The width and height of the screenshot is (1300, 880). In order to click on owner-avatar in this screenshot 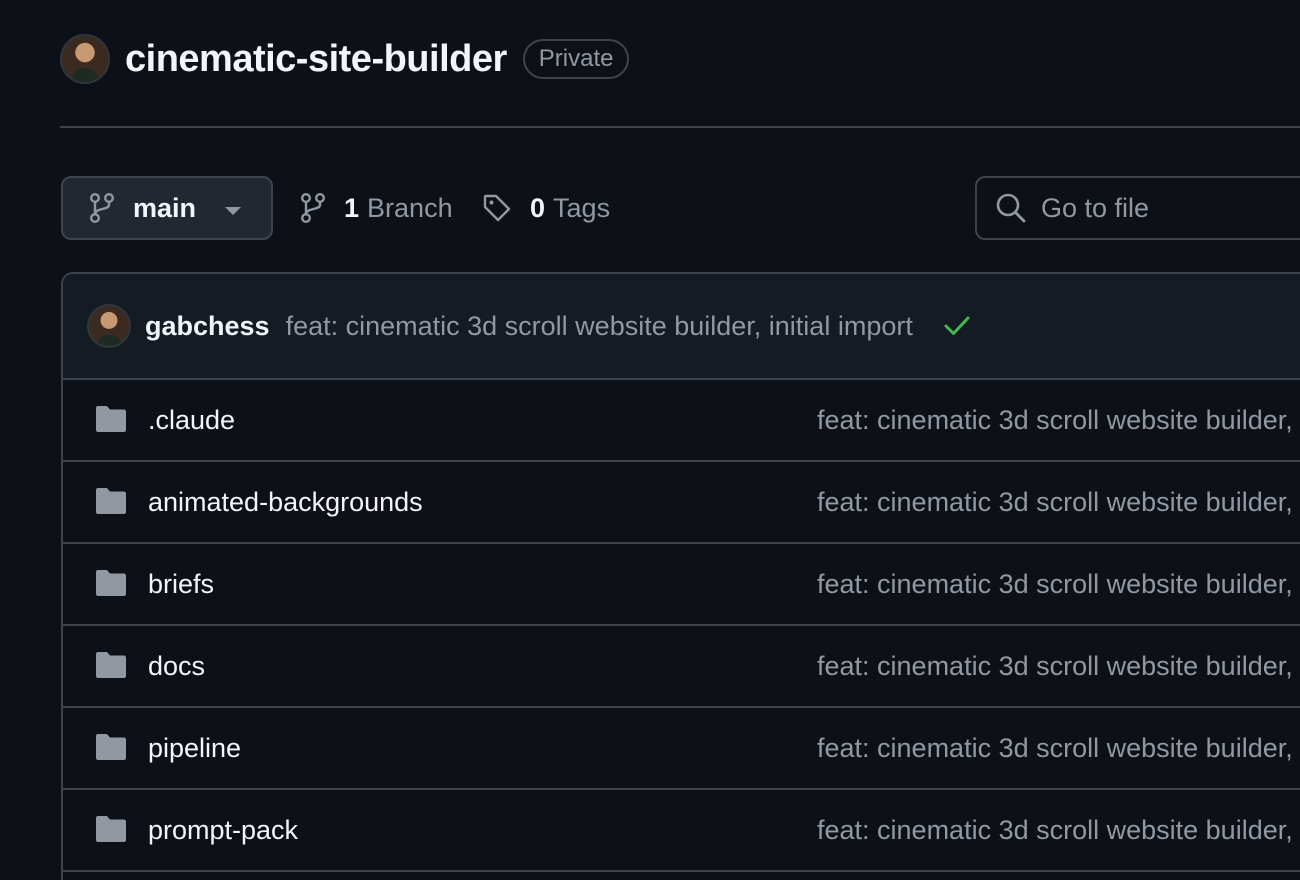, I will do `click(85, 59)`.